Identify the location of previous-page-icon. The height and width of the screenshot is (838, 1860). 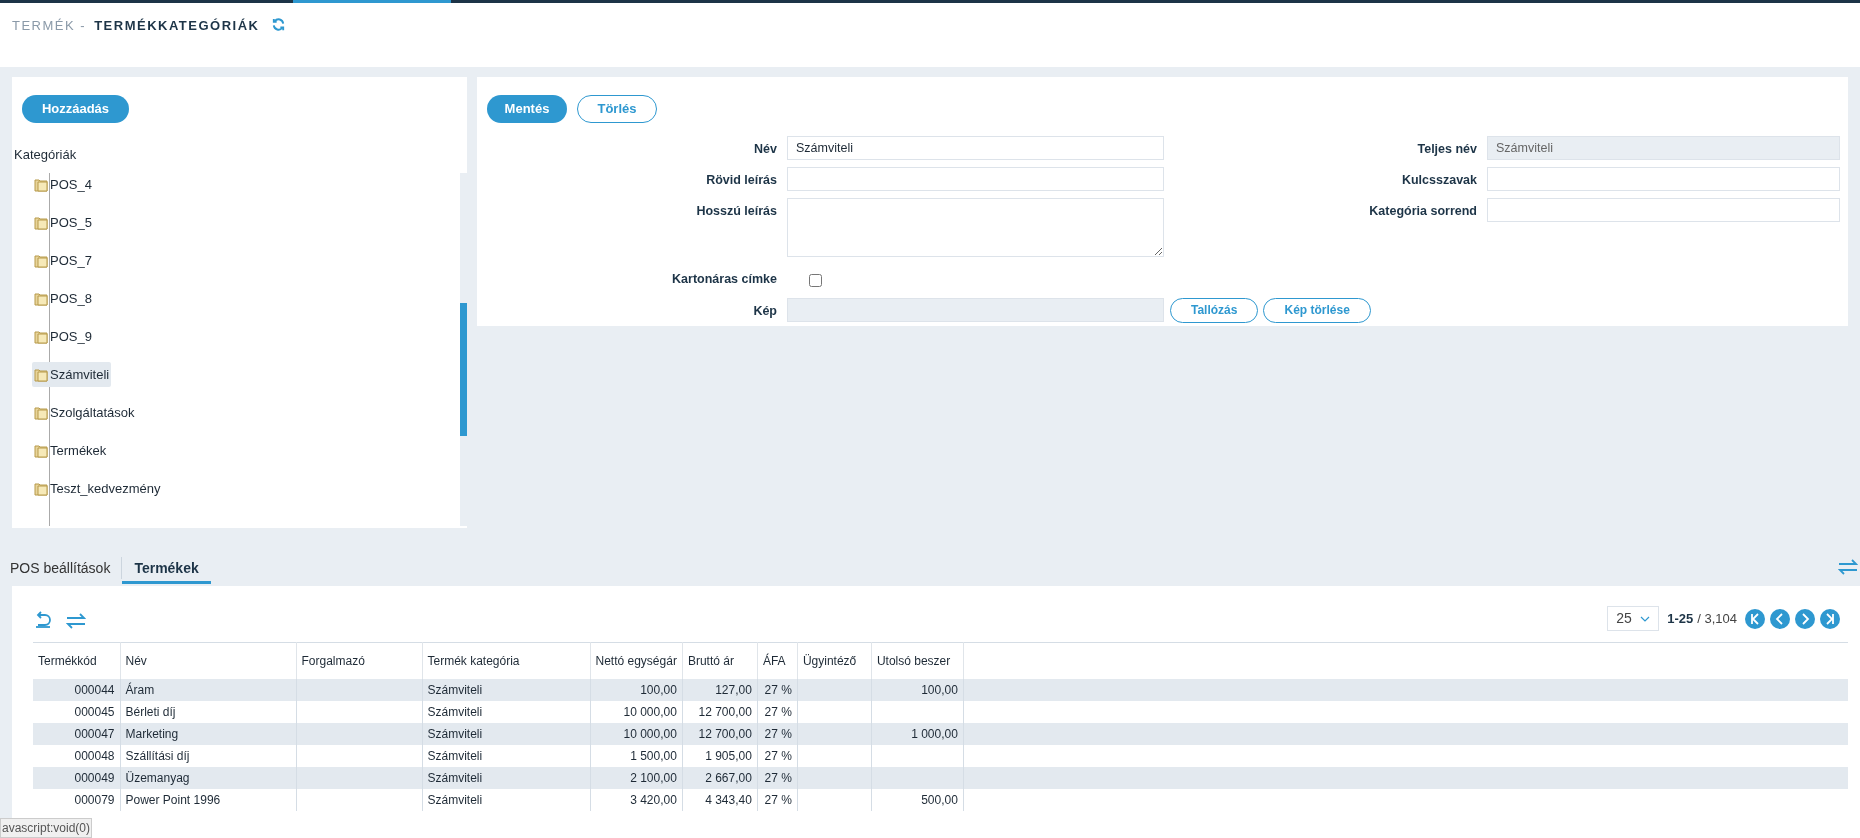
(1780, 618).